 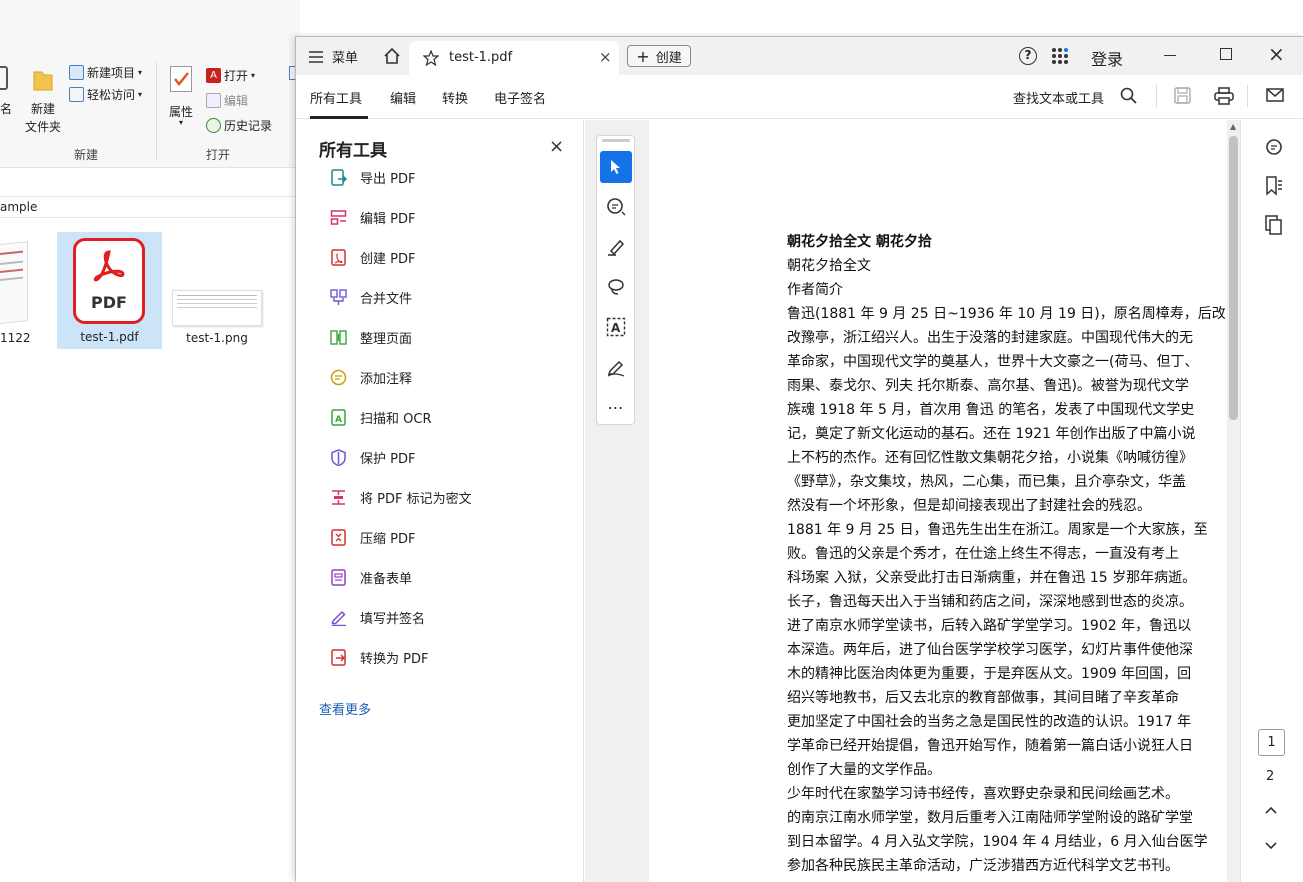 What do you see at coordinates (455, 97) in the screenshot?
I see `menu-convert: 转换` at bounding box center [455, 97].